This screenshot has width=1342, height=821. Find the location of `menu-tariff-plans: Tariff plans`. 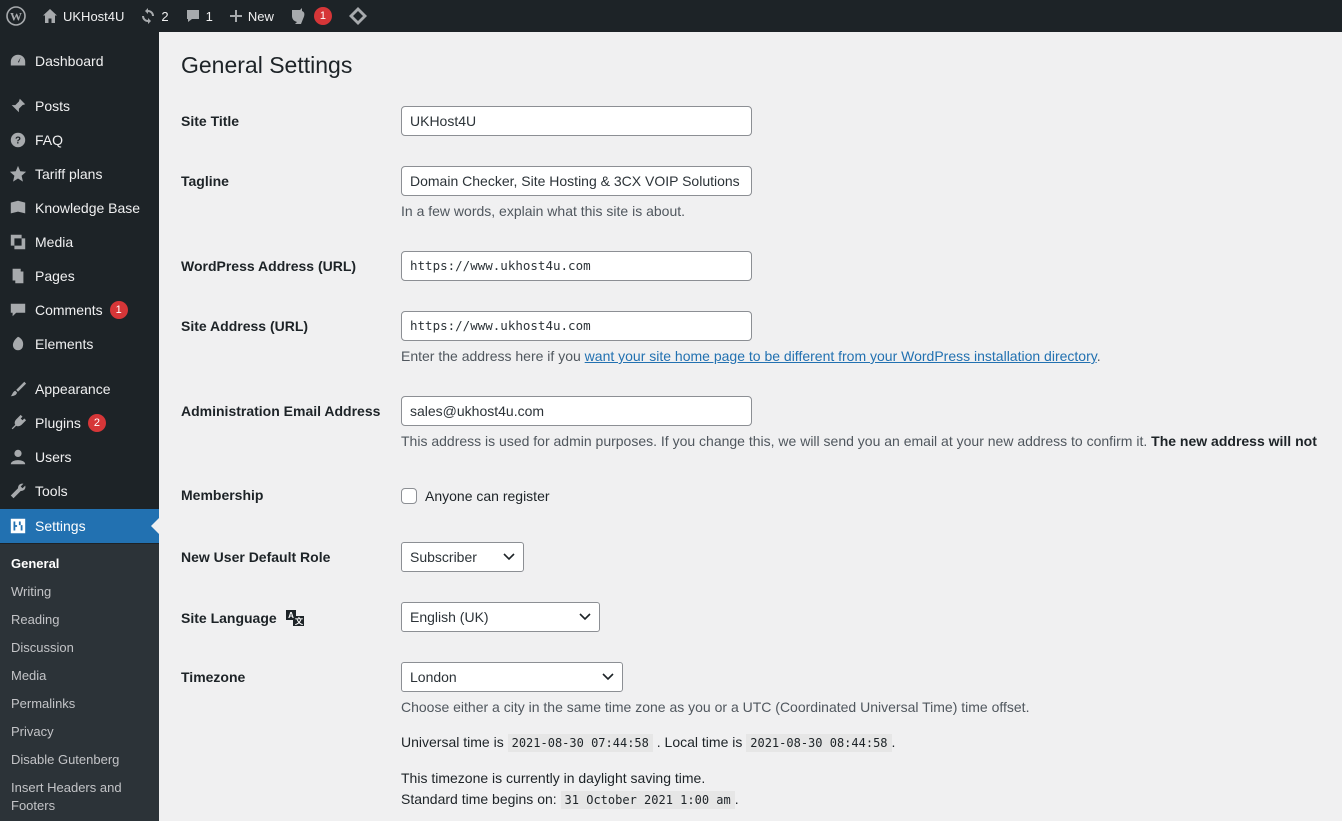

menu-tariff-plans: Tariff plans is located at coordinates (79, 174).